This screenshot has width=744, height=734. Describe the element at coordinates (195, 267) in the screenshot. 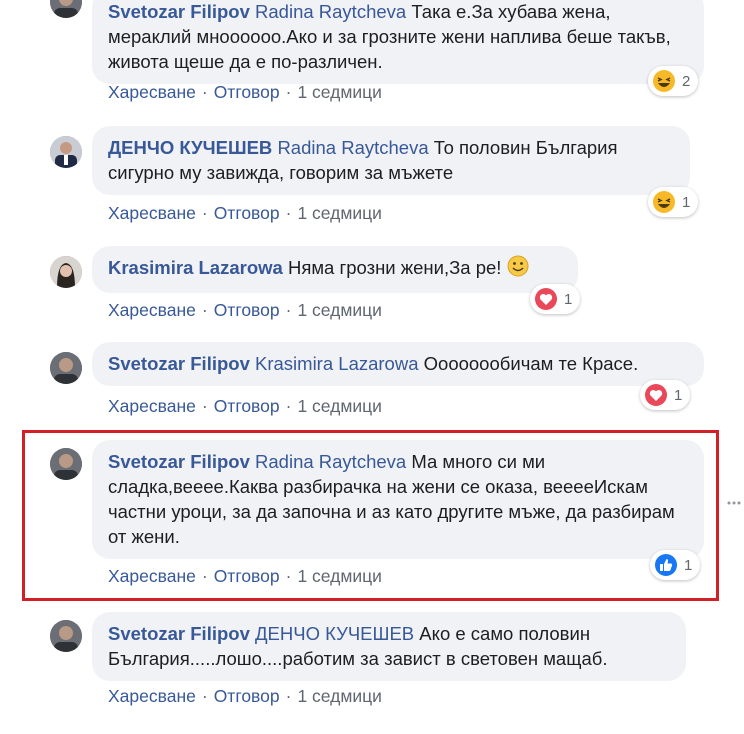

I see `comment-author: Krasimira Lazarowa` at that location.